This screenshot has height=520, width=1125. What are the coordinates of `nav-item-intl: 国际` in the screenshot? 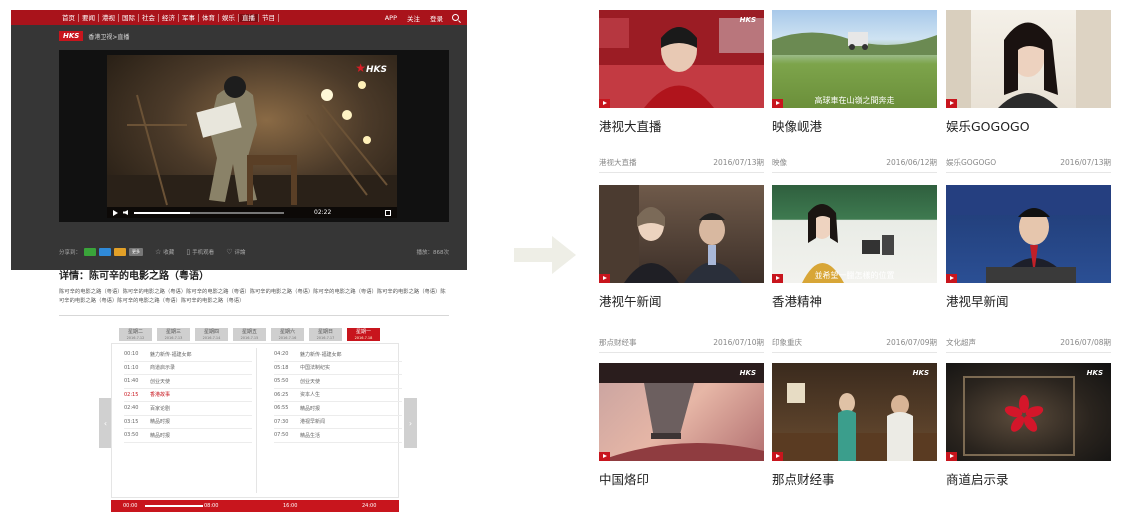 It's located at (129, 17).